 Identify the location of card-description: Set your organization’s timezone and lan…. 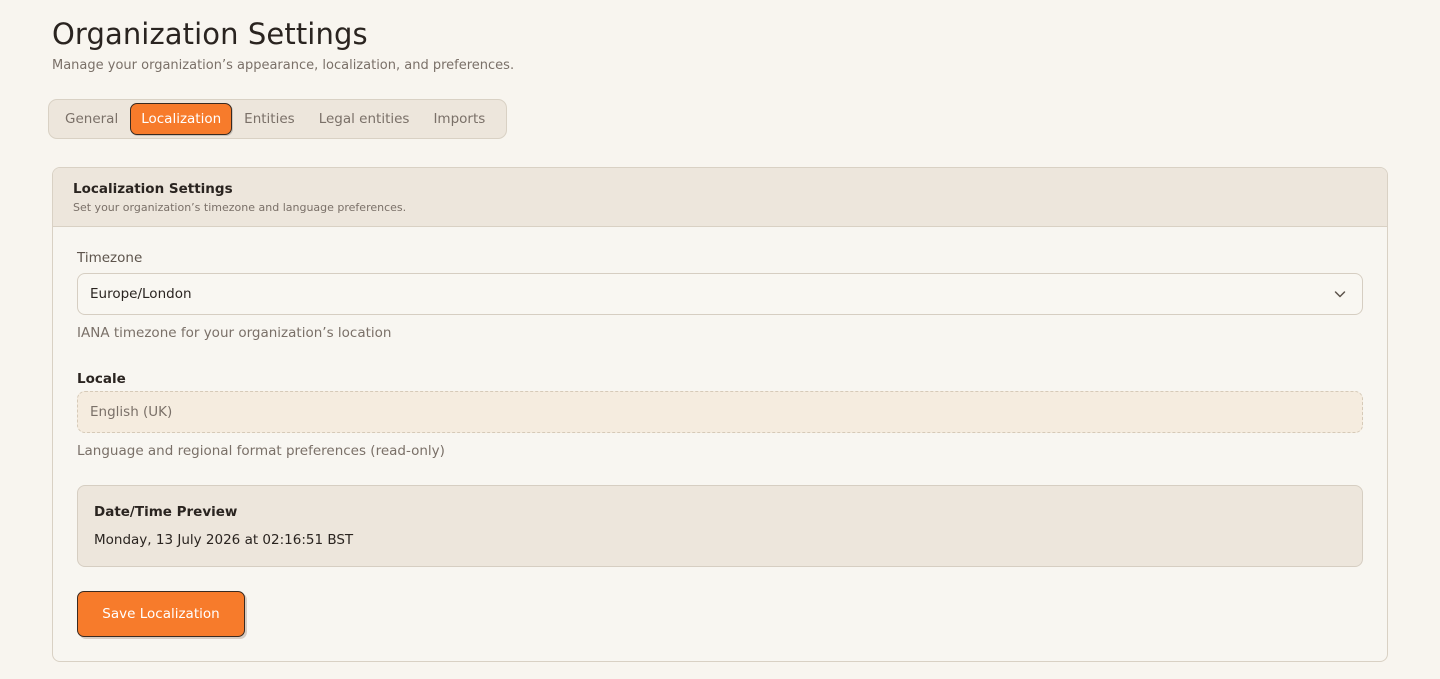
(240, 207).